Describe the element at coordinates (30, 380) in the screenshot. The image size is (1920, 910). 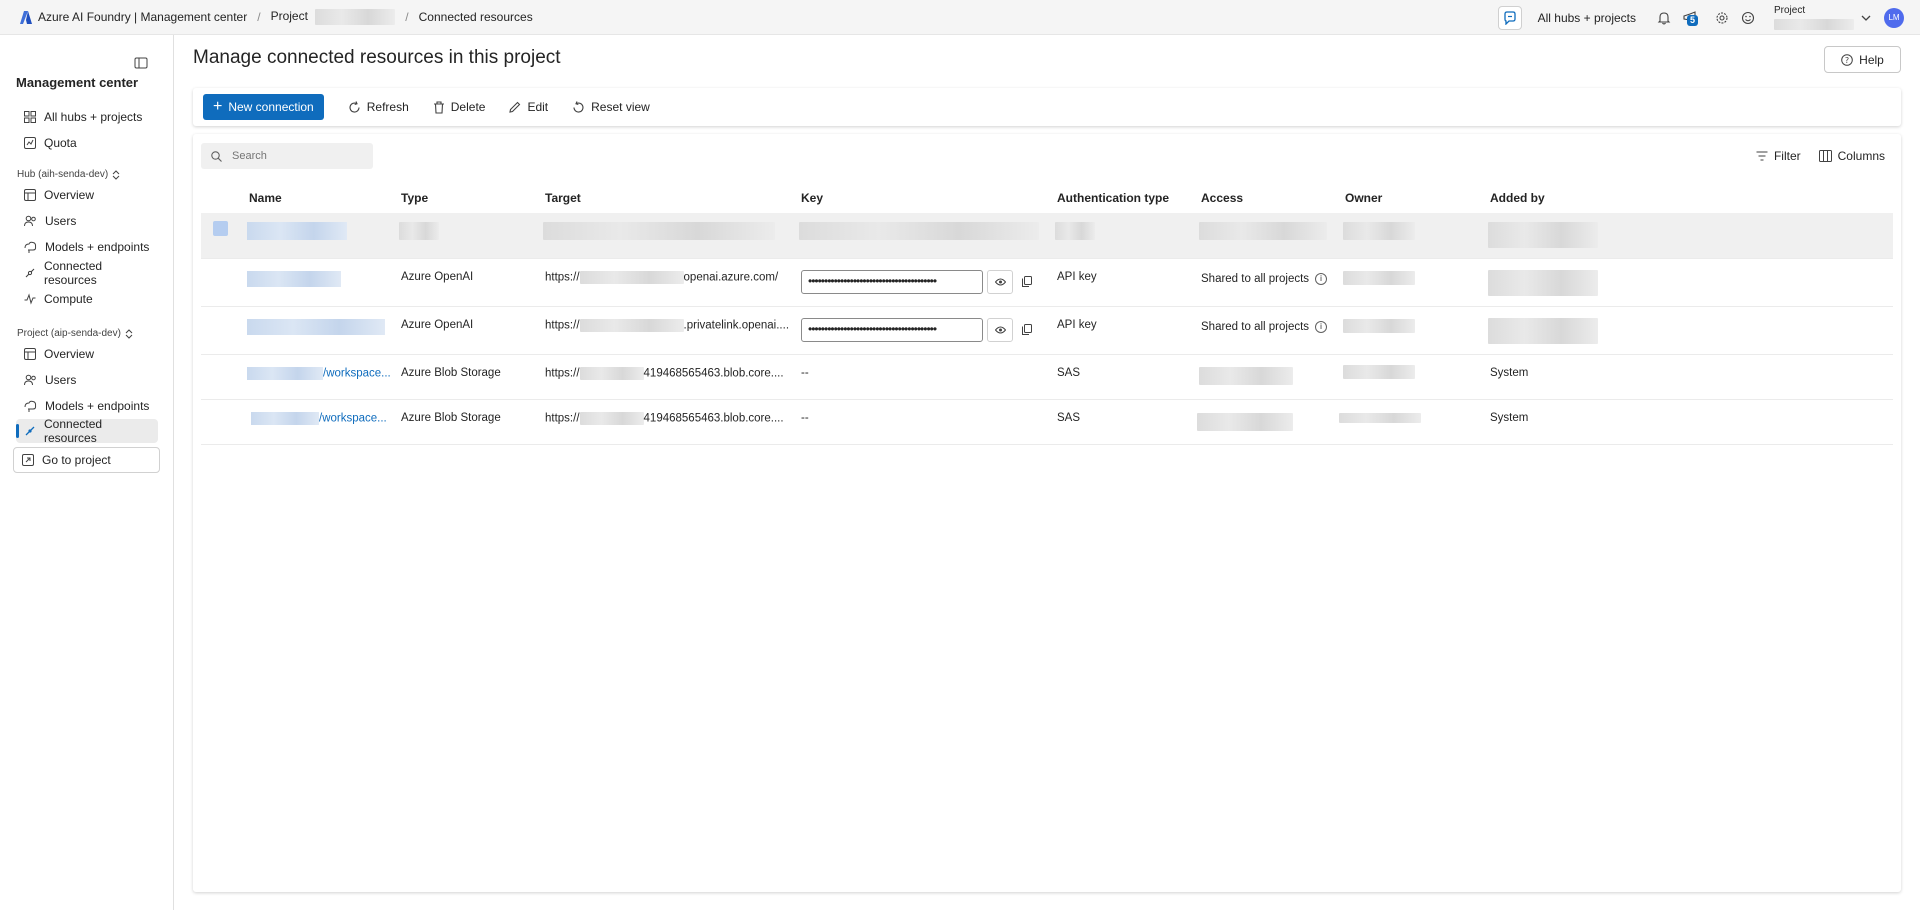
I see `users-icon` at that location.